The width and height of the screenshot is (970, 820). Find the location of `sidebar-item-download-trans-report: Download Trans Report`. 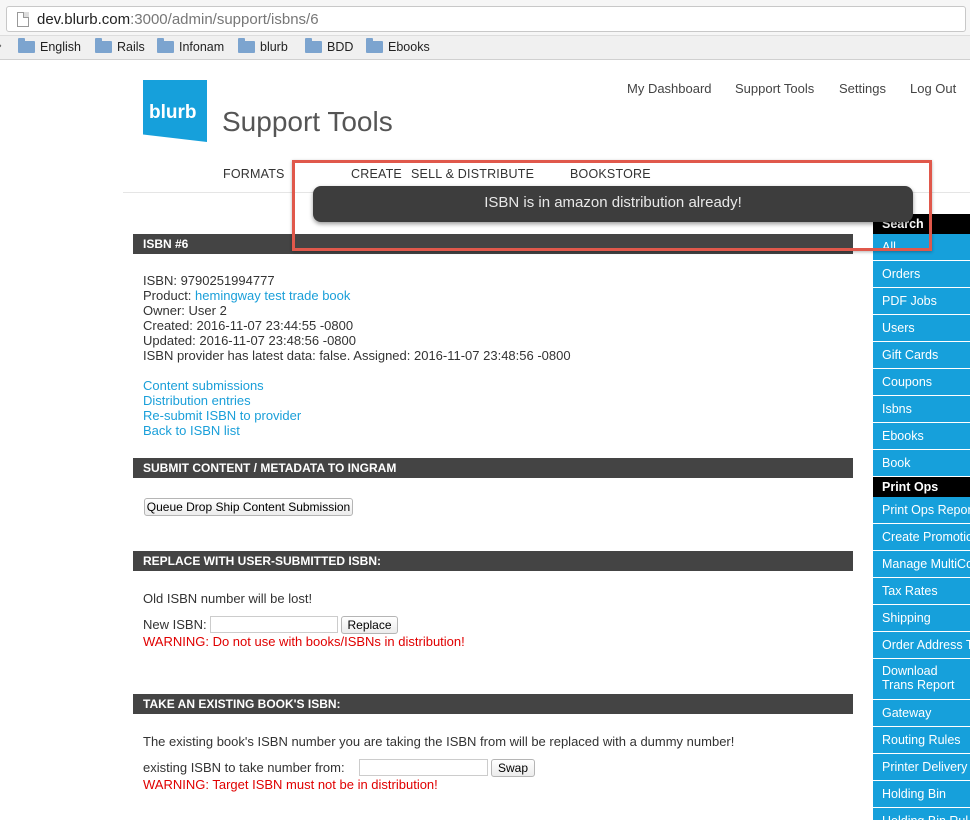

sidebar-item-download-trans-report: Download Trans Report is located at coordinates (921, 679).